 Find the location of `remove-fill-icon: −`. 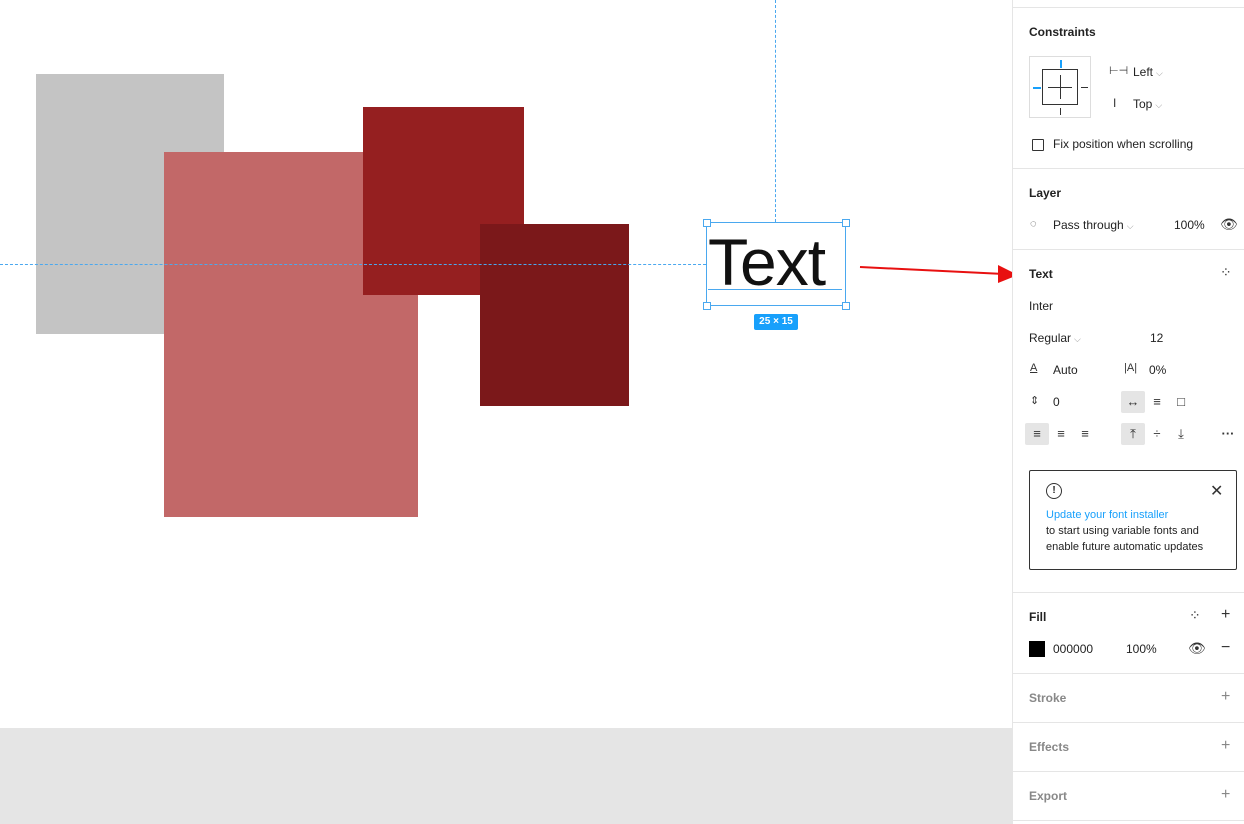

remove-fill-icon: − is located at coordinates (1225, 648).